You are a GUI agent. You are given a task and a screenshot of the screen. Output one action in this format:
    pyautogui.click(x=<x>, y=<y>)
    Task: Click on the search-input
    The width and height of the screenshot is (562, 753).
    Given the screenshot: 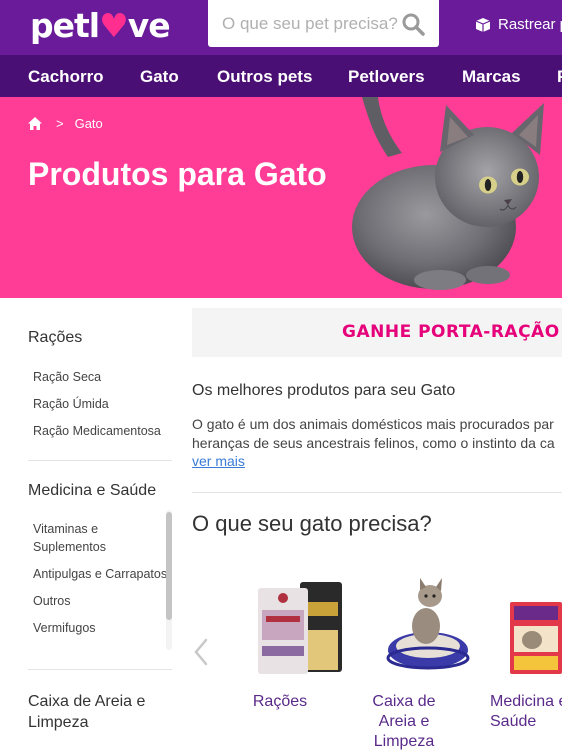 What is the action you would take?
    pyautogui.click(x=314, y=23)
    